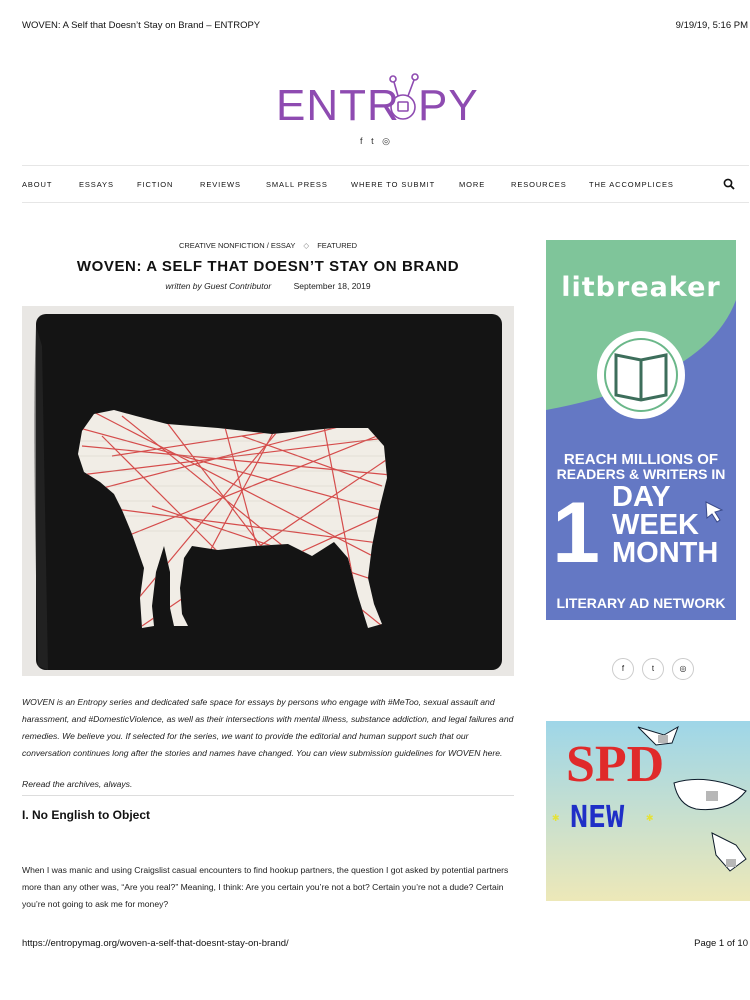  What do you see at coordinates (641, 474) in the screenshot?
I see `ad-line-2: READERS & WRITERS IN` at bounding box center [641, 474].